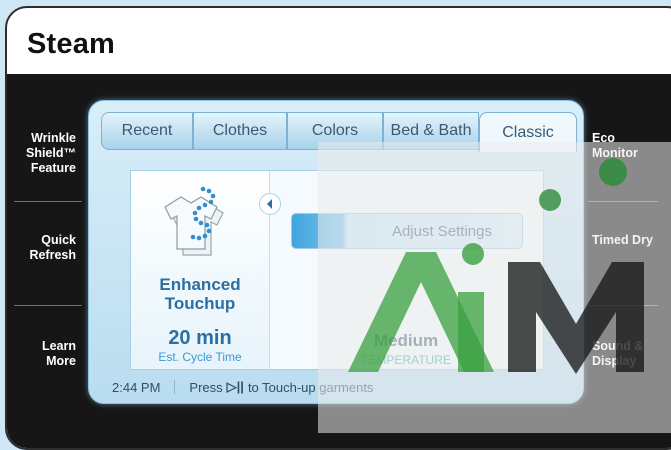 This screenshot has height=450, width=671. What do you see at coordinates (45, 354) in the screenshot?
I see `learn-more-option: Learn More` at bounding box center [45, 354].